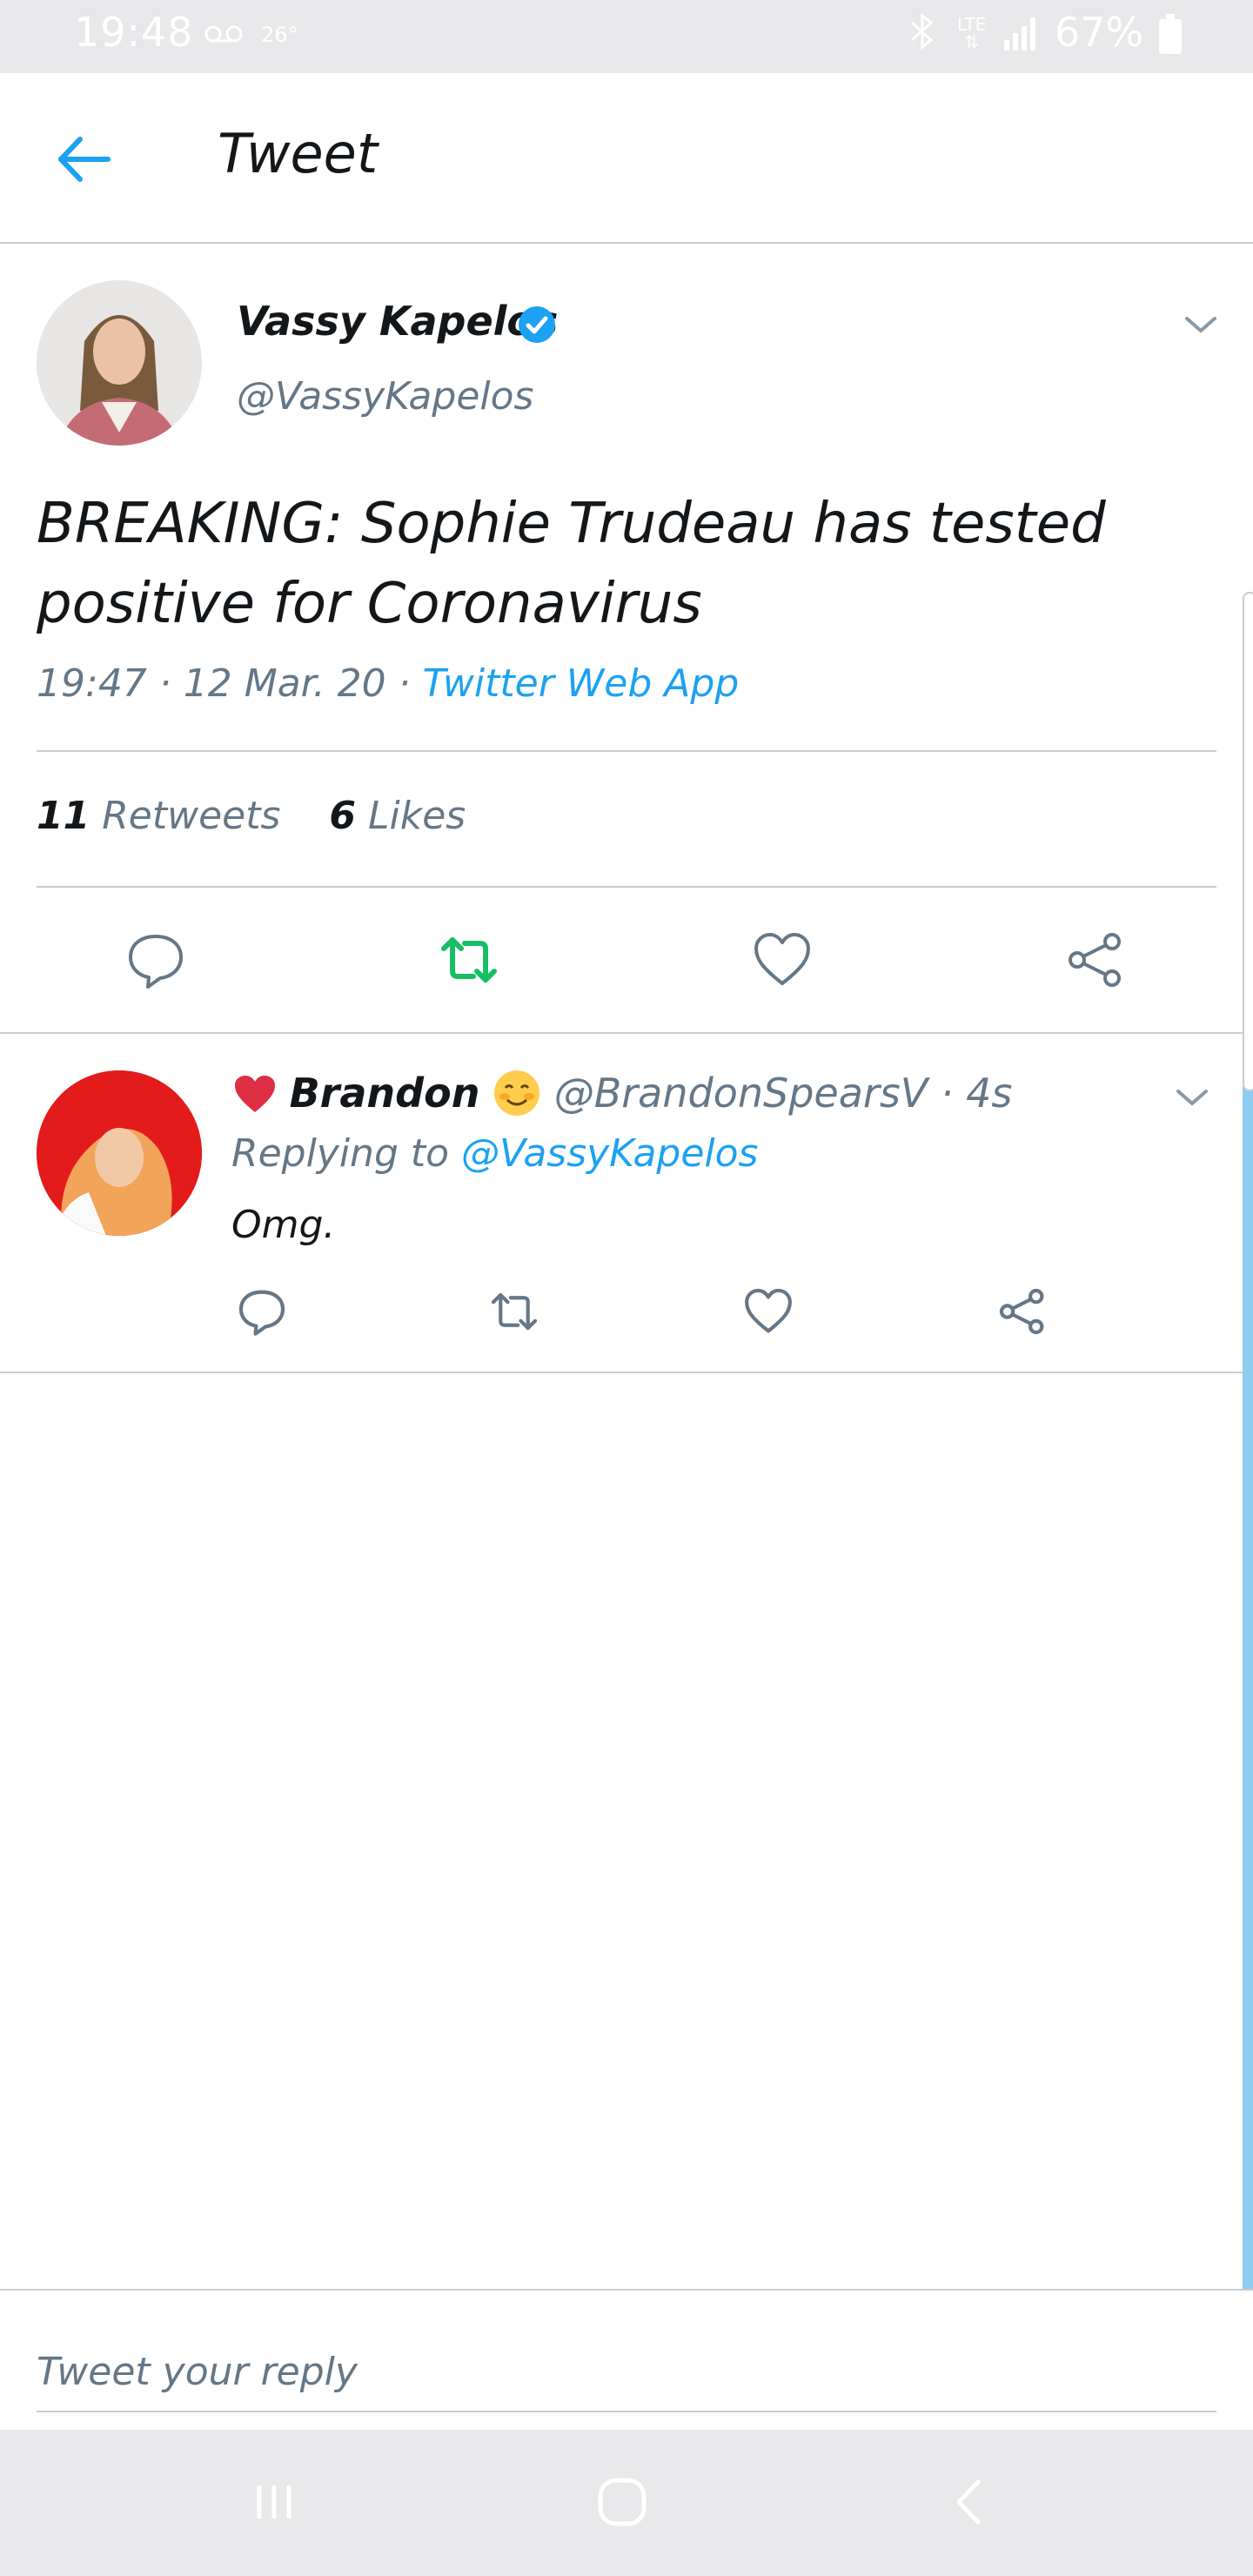 The image size is (1253, 2576). What do you see at coordinates (622, 2502) in the screenshot?
I see `home-icon` at bounding box center [622, 2502].